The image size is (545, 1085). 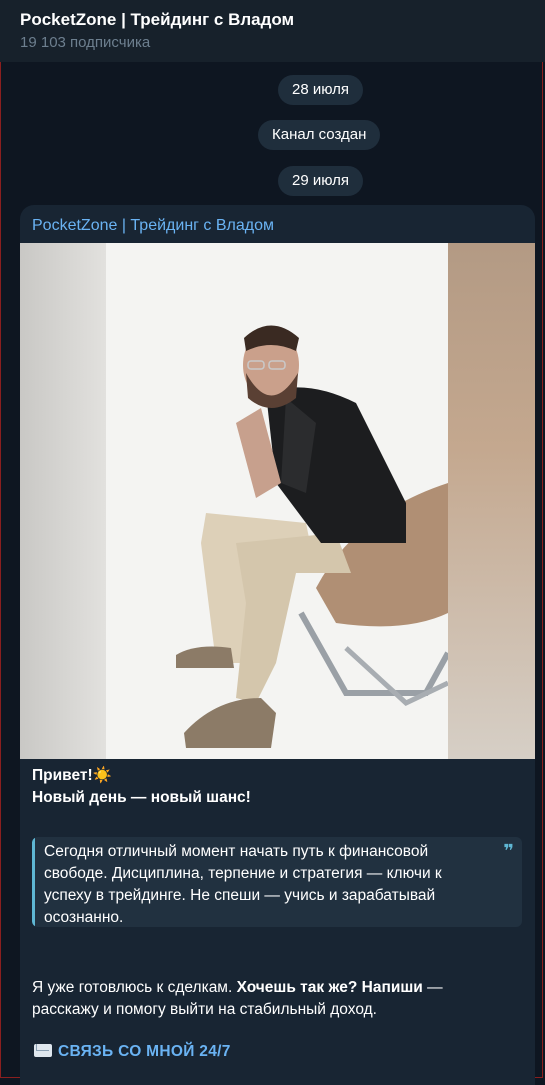 I want to click on subscriber-count: 19 103 подписчика, so click(x=85, y=42).